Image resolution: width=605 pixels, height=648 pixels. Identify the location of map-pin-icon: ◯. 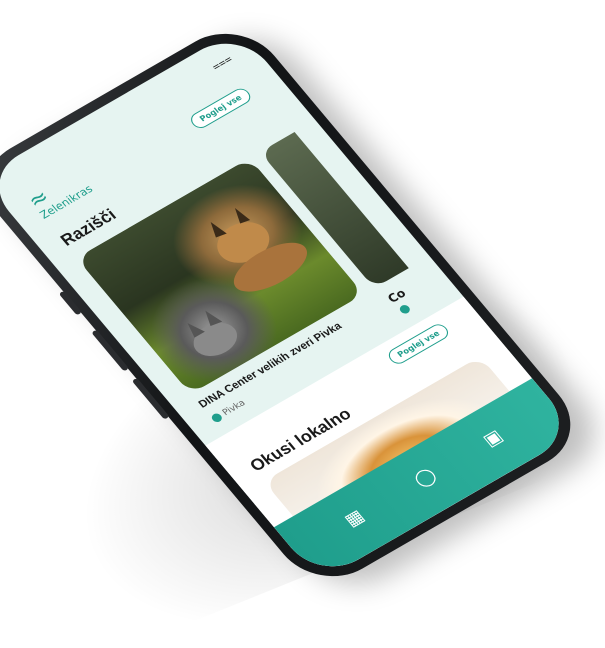
(425, 477).